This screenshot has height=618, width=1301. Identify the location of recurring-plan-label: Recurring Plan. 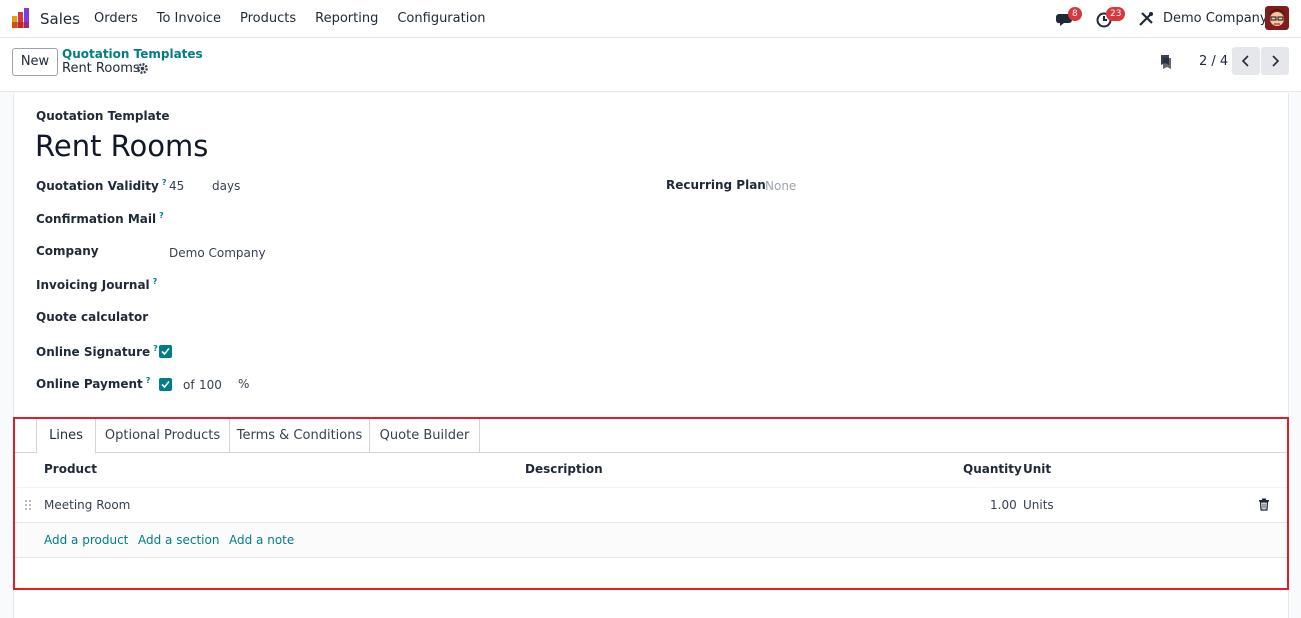
(716, 185).